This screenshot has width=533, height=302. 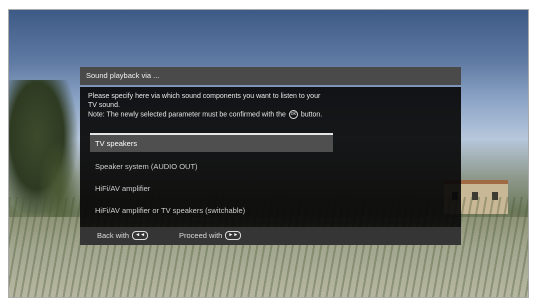 I want to click on option-hifi-av-amplifier: HiFi/AV amplifier, so click(x=240, y=189).